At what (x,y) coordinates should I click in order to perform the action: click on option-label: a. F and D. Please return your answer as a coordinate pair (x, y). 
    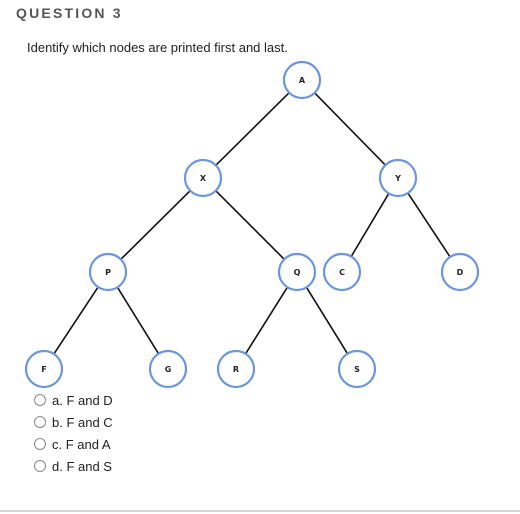
    Looking at the image, I should click on (82, 400).